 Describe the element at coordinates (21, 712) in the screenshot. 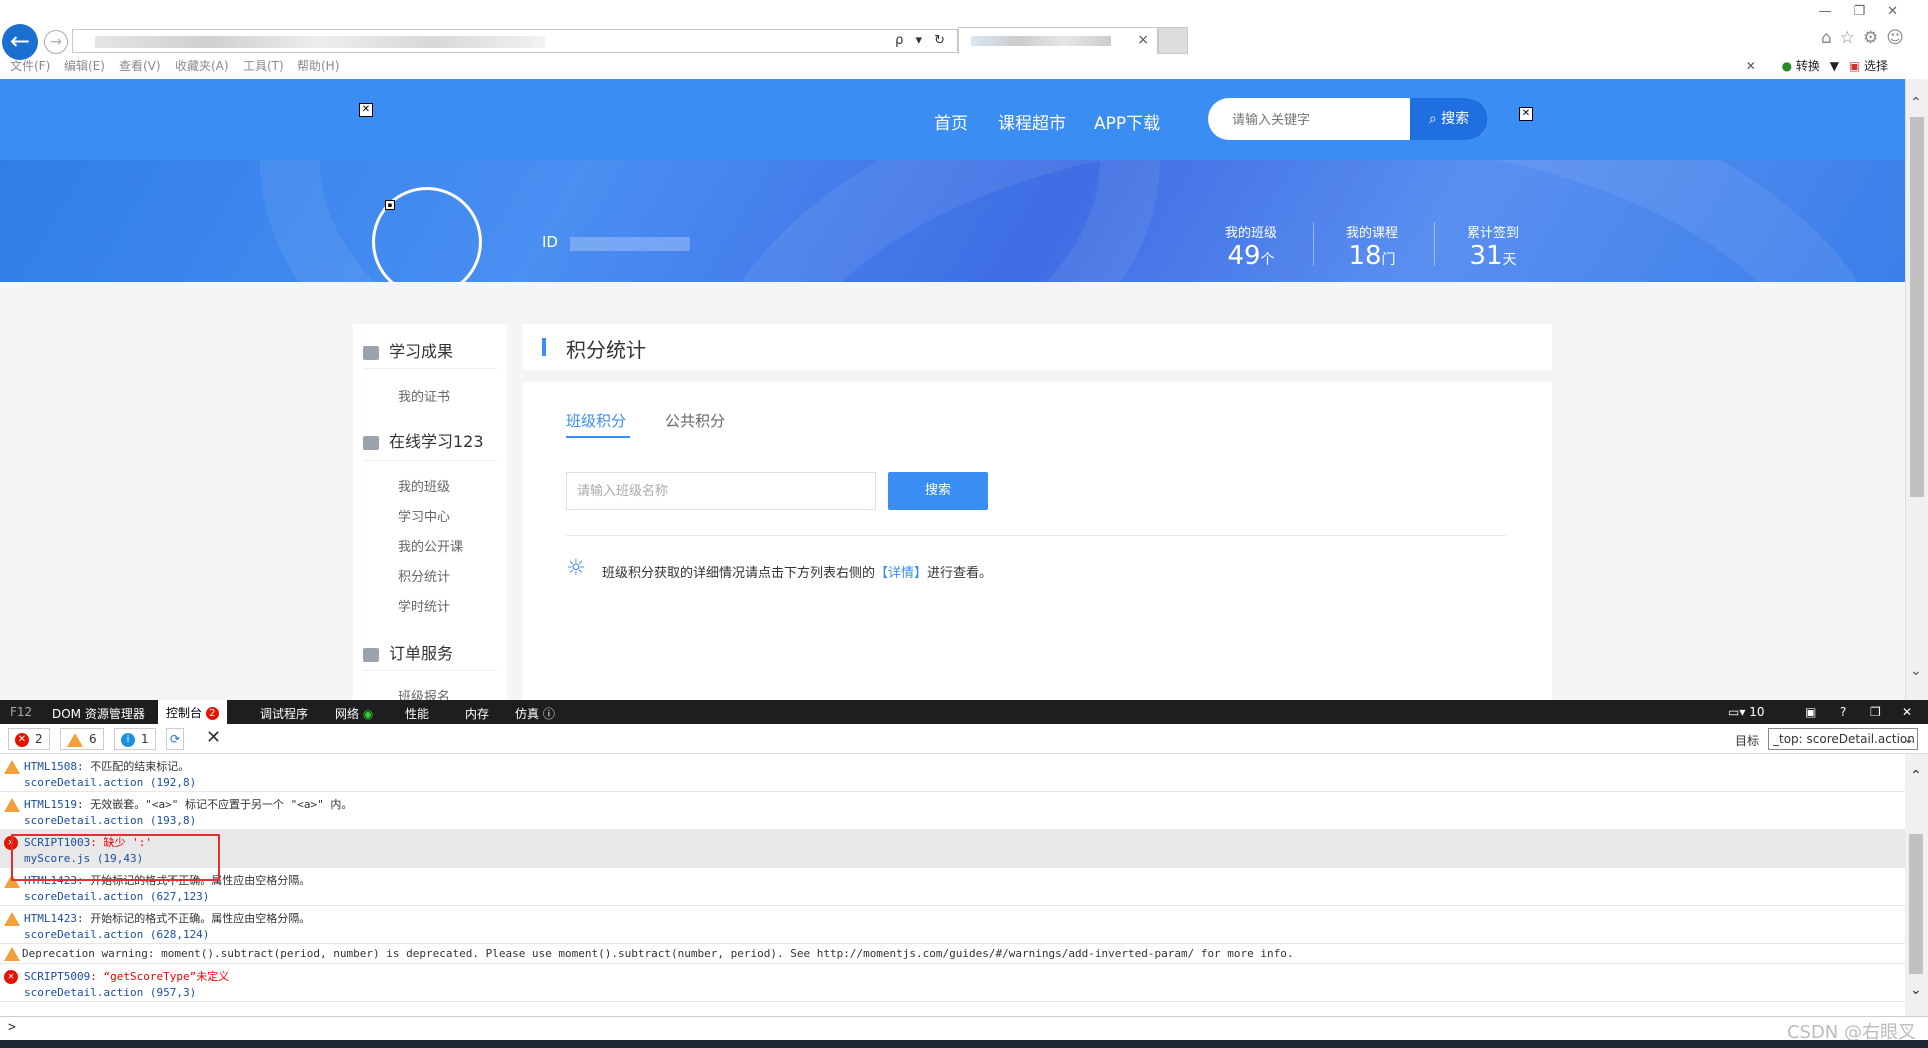

I see `tab-f12: F12` at that location.